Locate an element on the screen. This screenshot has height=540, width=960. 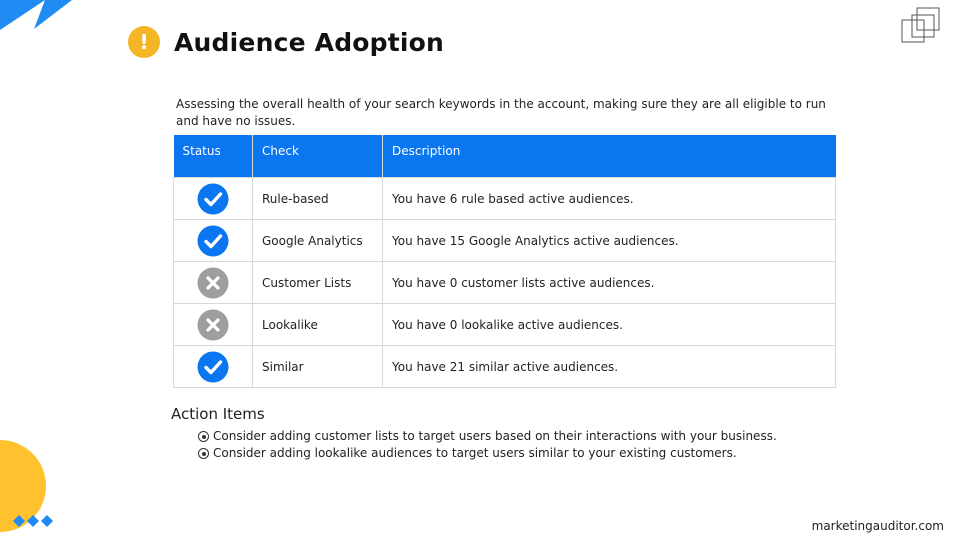
check-cell: Similar is located at coordinates (317, 366).